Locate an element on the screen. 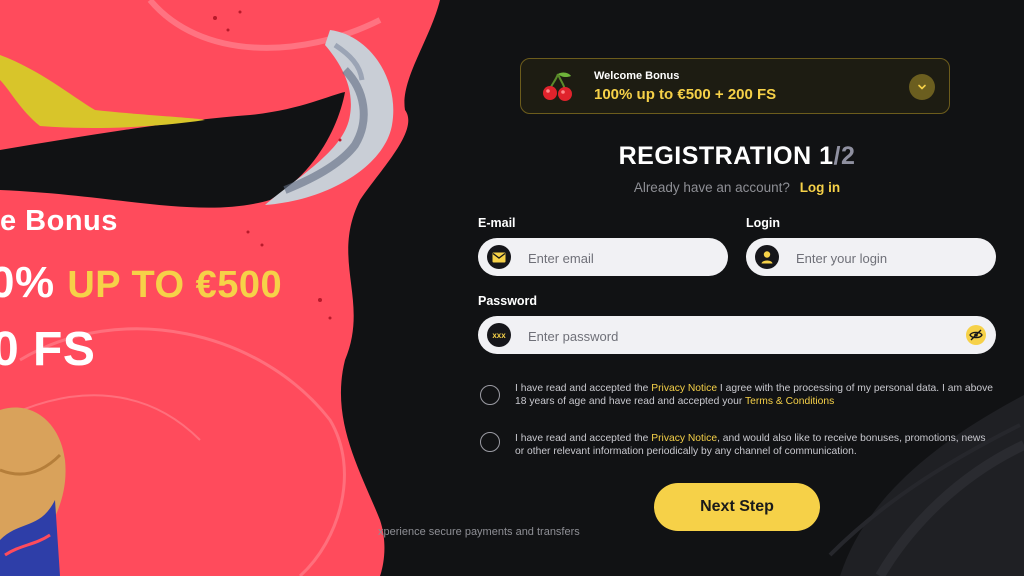 This screenshot has width=1024, height=576. promo-up-to: UP TO €500 is located at coordinates (175, 285).